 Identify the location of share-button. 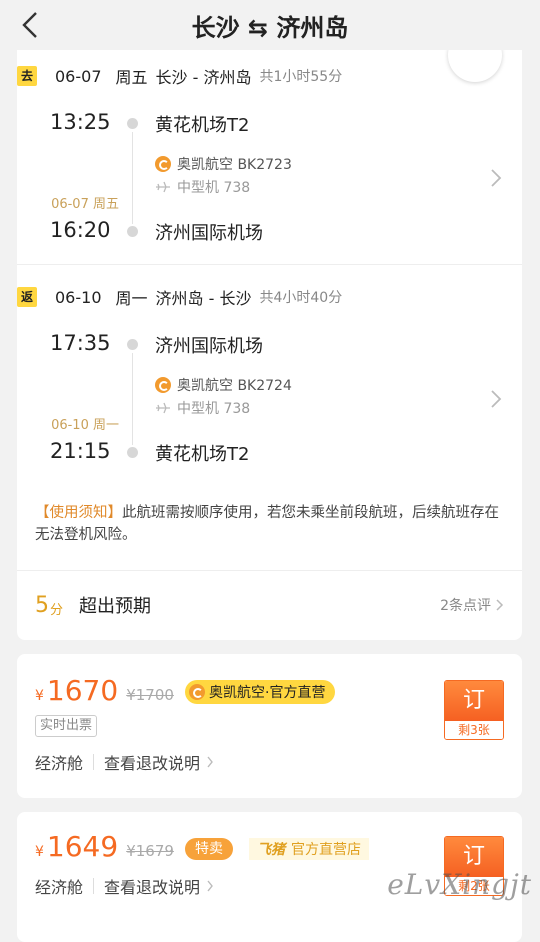
(475, 66).